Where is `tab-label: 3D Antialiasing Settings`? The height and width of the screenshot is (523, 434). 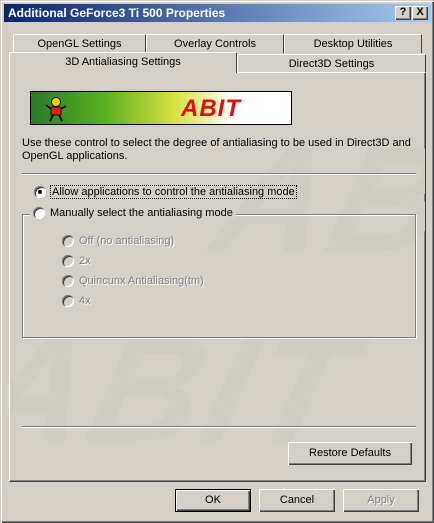
tab-label: 3D Antialiasing Settings is located at coordinates (123, 62).